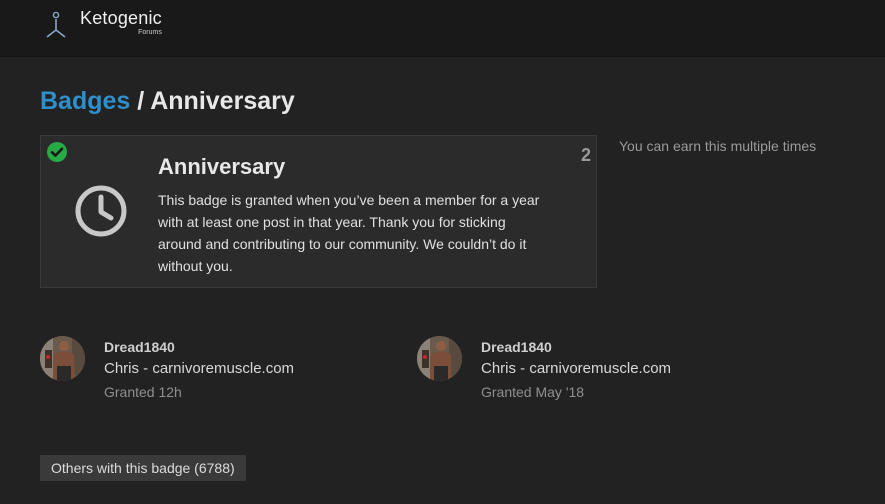 The height and width of the screenshot is (504, 885). Describe the element at coordinates (57, 152) in the screenshot. I see `check-circle-icon` at that location.